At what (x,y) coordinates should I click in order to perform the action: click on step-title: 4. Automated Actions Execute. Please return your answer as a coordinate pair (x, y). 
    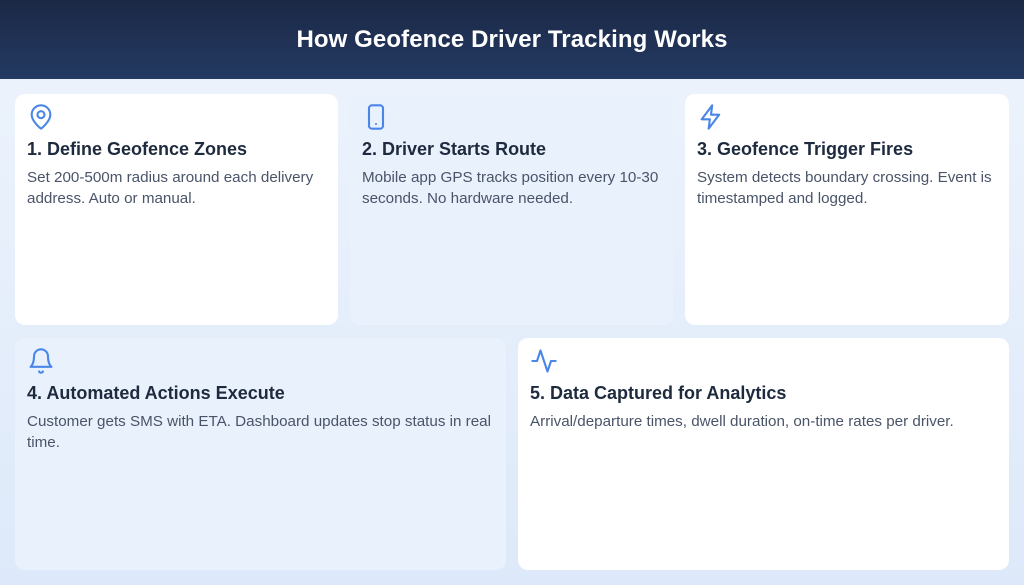
    Looking at the image, I should click on (156, 393).